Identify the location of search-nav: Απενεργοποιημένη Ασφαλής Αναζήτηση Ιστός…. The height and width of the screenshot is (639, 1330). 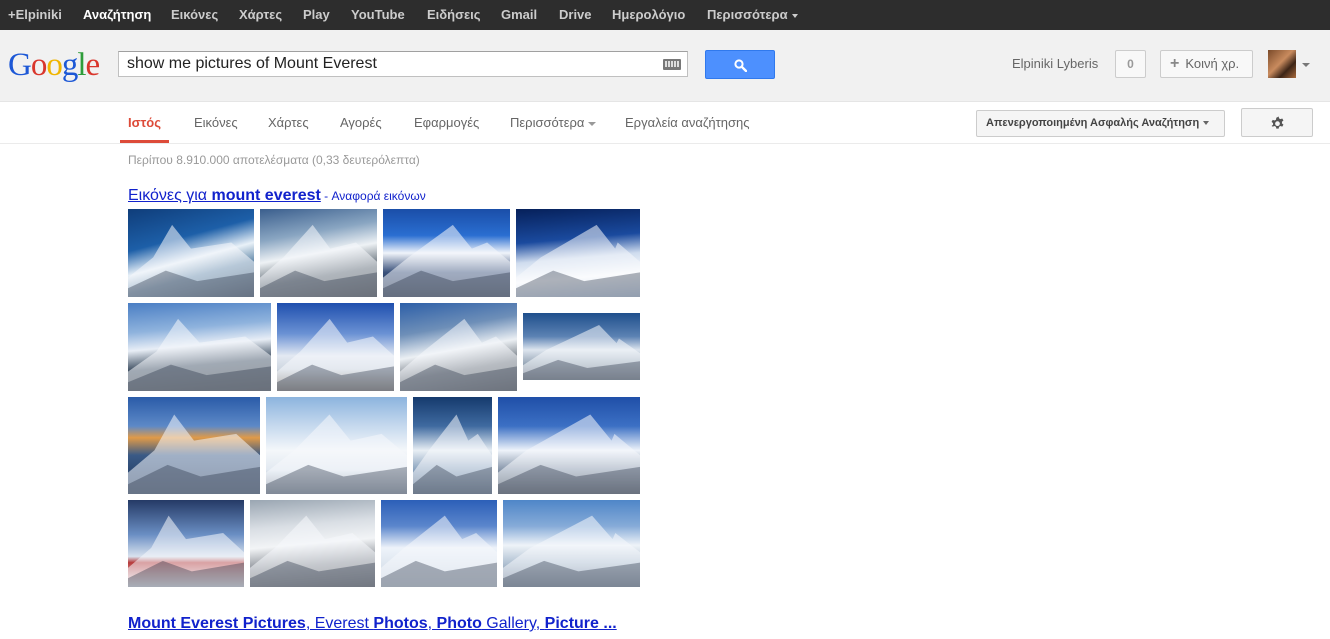
(665, 123).